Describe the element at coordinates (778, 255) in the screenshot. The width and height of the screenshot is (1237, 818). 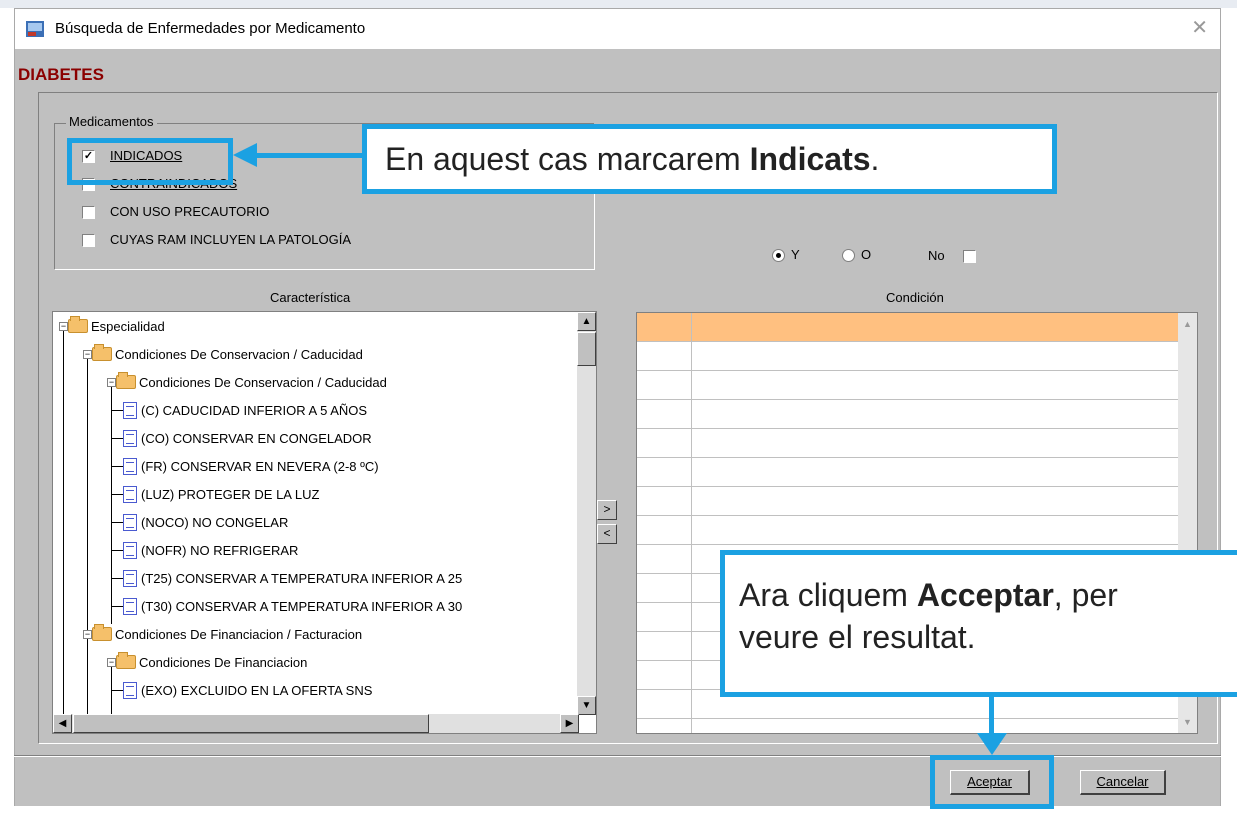
I see `radio-y` at that location.